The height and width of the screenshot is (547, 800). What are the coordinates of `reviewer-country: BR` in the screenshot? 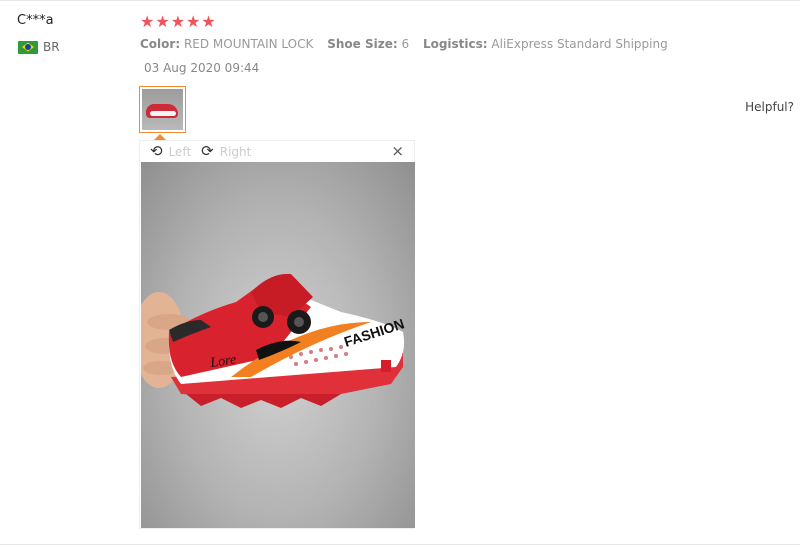 It's located at (39, 47).